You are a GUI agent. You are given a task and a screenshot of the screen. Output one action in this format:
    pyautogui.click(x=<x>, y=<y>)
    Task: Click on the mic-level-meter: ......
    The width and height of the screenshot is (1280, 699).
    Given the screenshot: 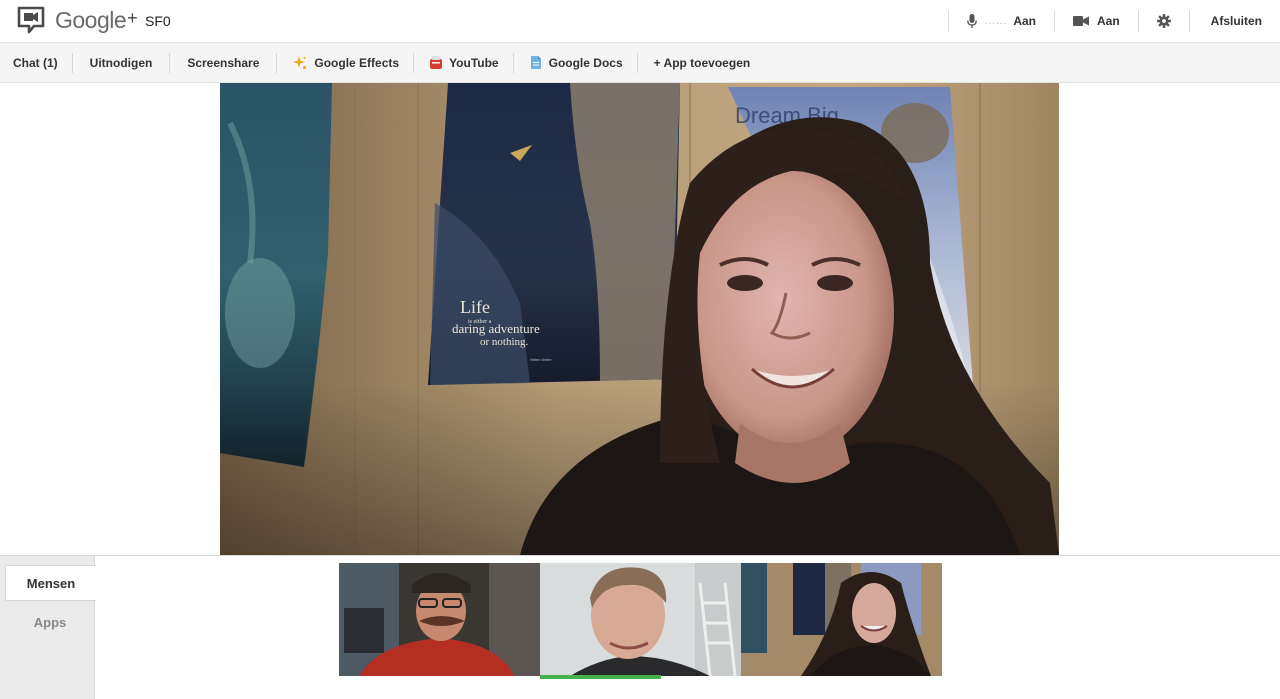 What is the action you would take?
    pyautogui.click(x=996, y=21)
    